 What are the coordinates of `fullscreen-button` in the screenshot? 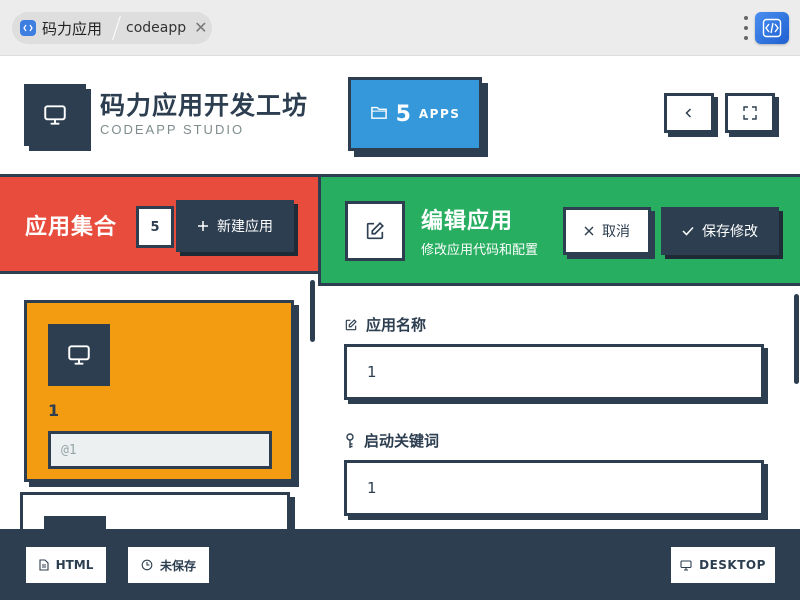 It's located at (750, 113).